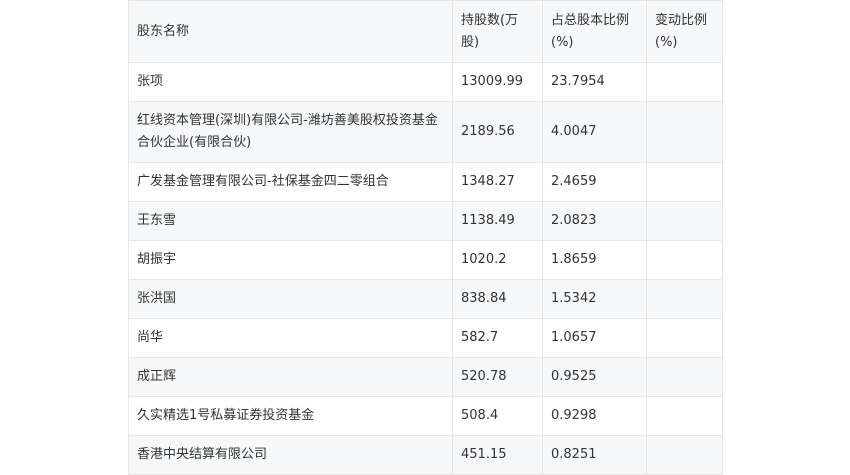 Image resolution: width=850 pixels, height=475 pixels. I want to click on cell-ratio: 1.0657, so click(594, 338).